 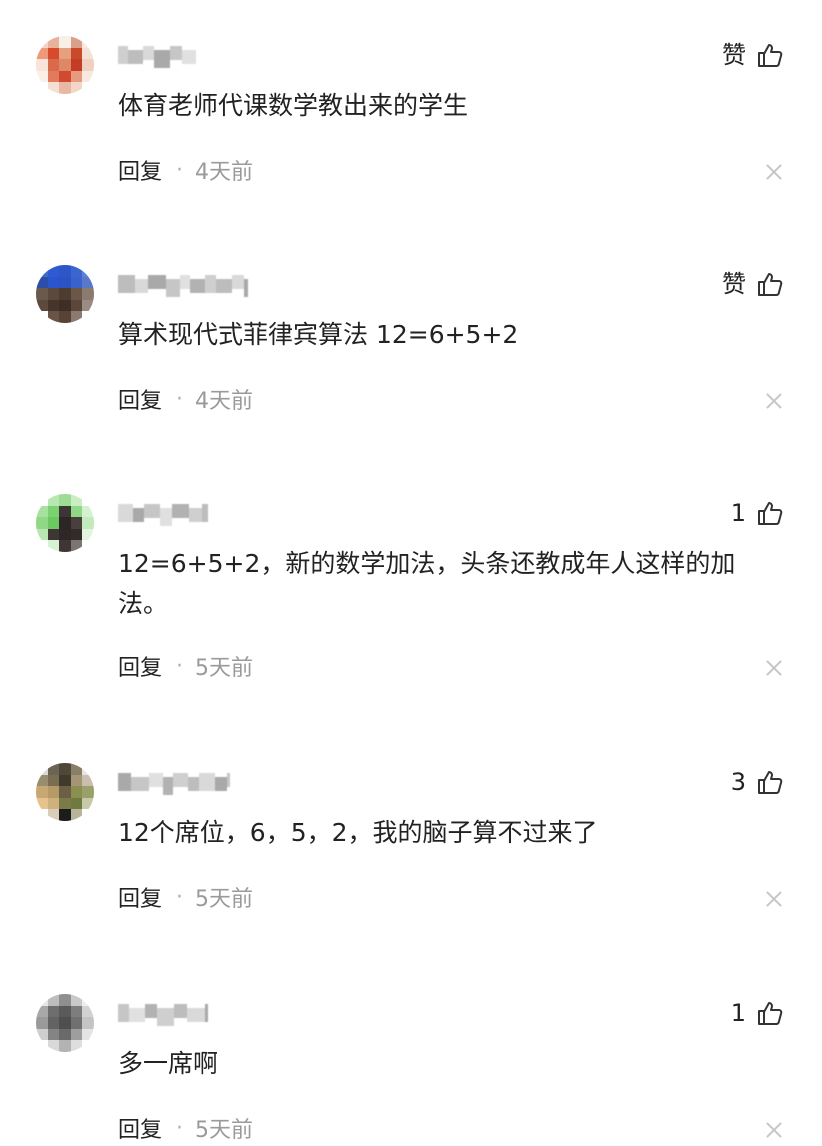 I want to click on comment-text: 12=6+5+2，新的数学加法，头条还教成年人这样的加法。, so click(x=427, y=583).